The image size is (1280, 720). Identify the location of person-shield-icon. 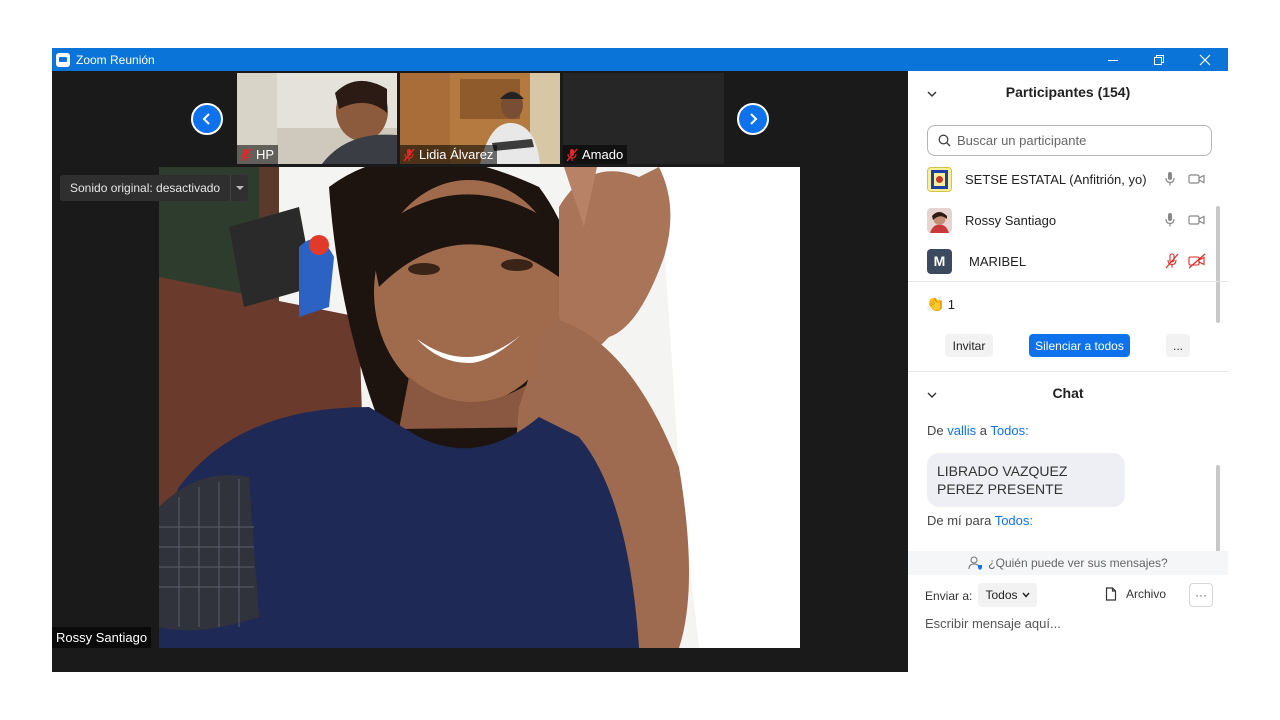
(975, 563).